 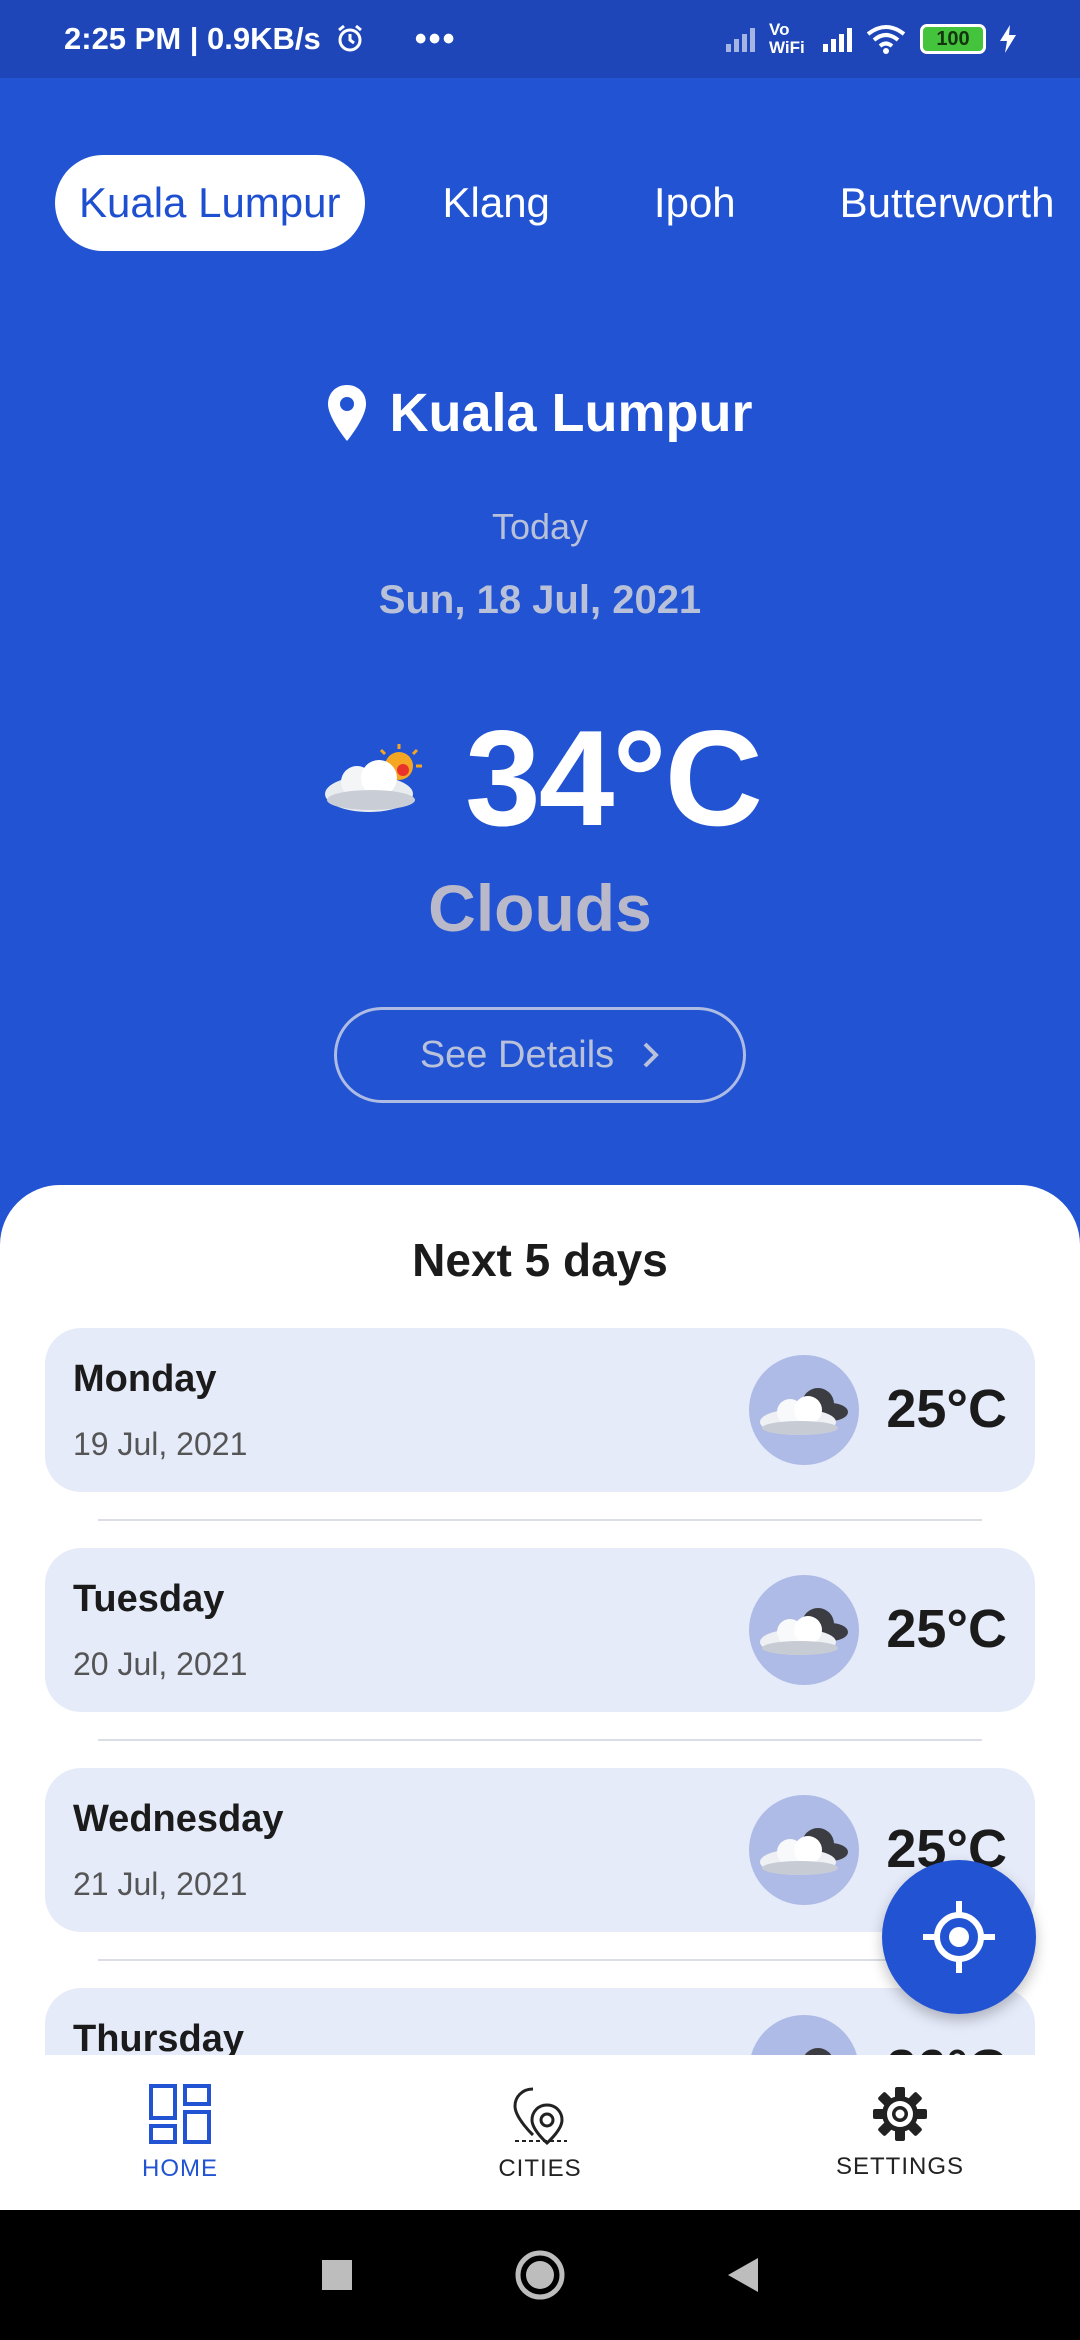 What do you see at coordinates (614, 778) in the screenshot?
I see `current-temperature: 34°C` at bounding box center [614, 778].